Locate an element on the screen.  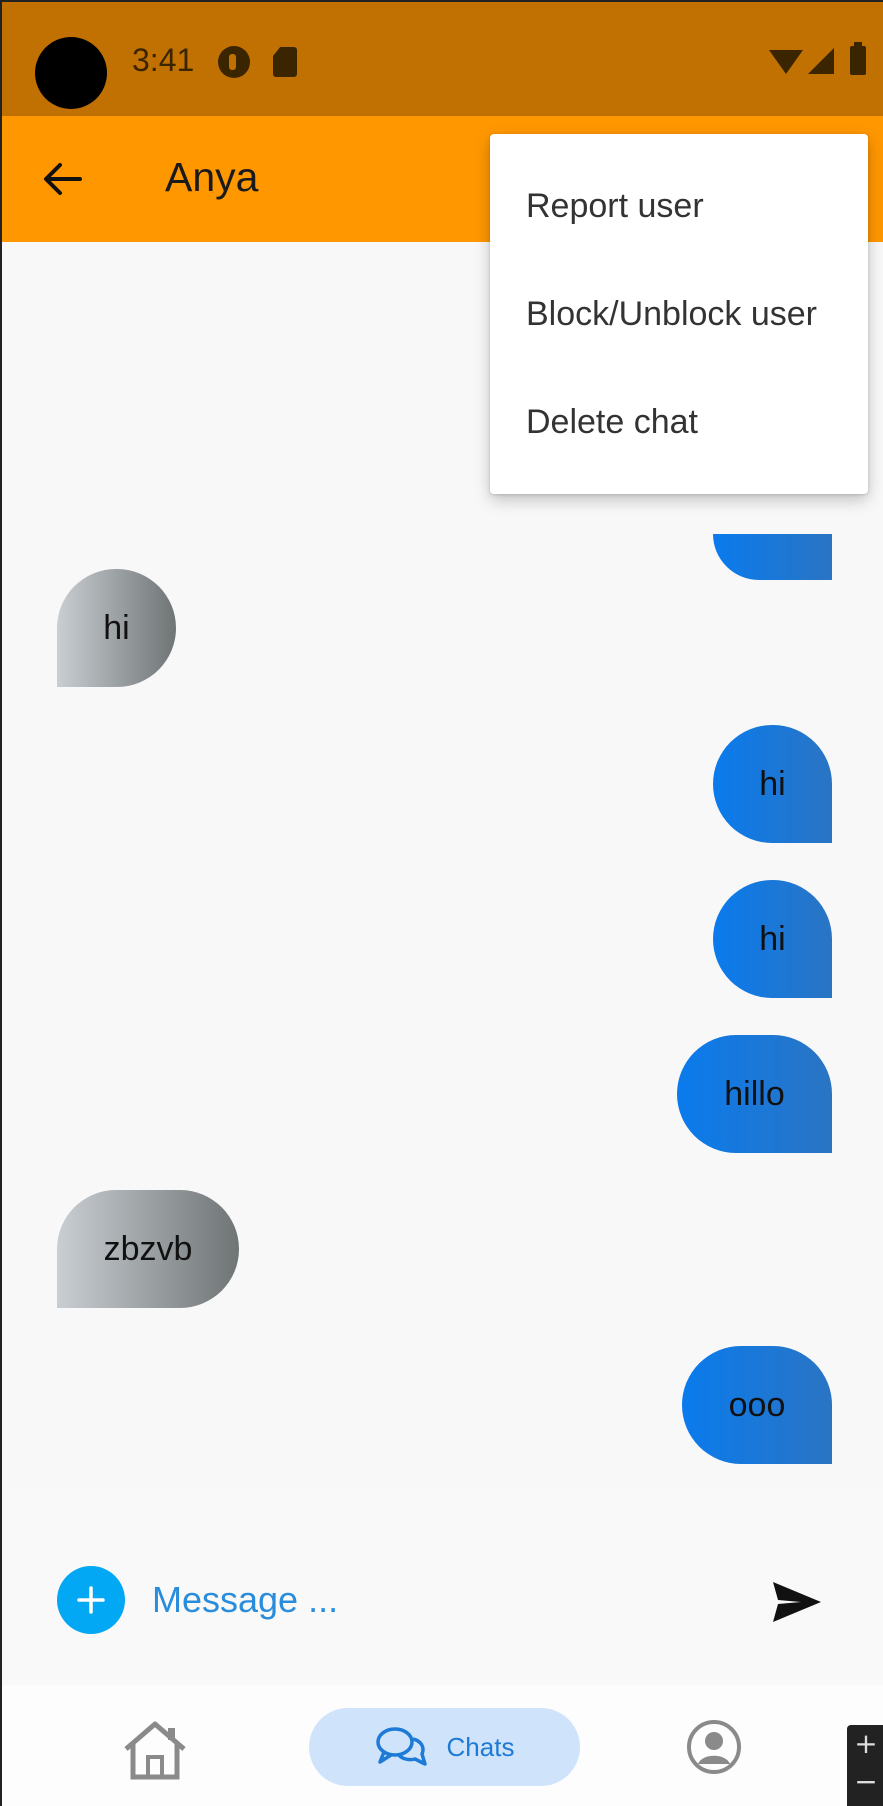
bottom-navigation: Chats is located at coordinates (442, 1745).